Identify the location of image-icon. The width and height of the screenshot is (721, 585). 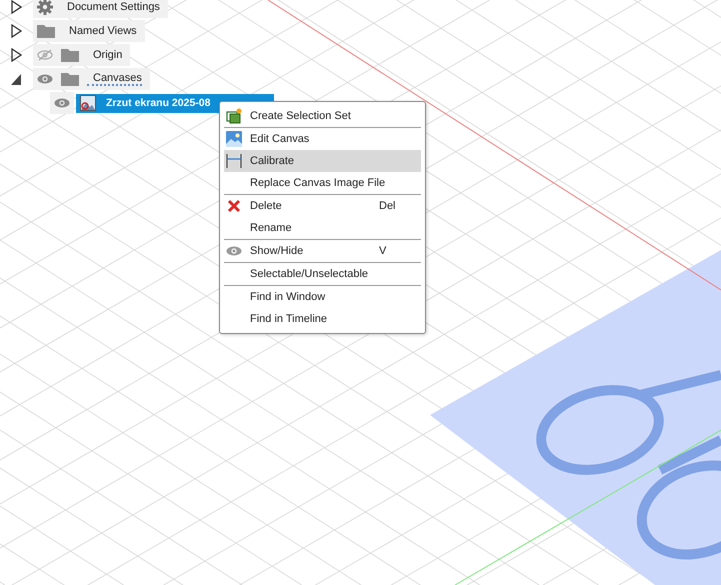
(88, 103).